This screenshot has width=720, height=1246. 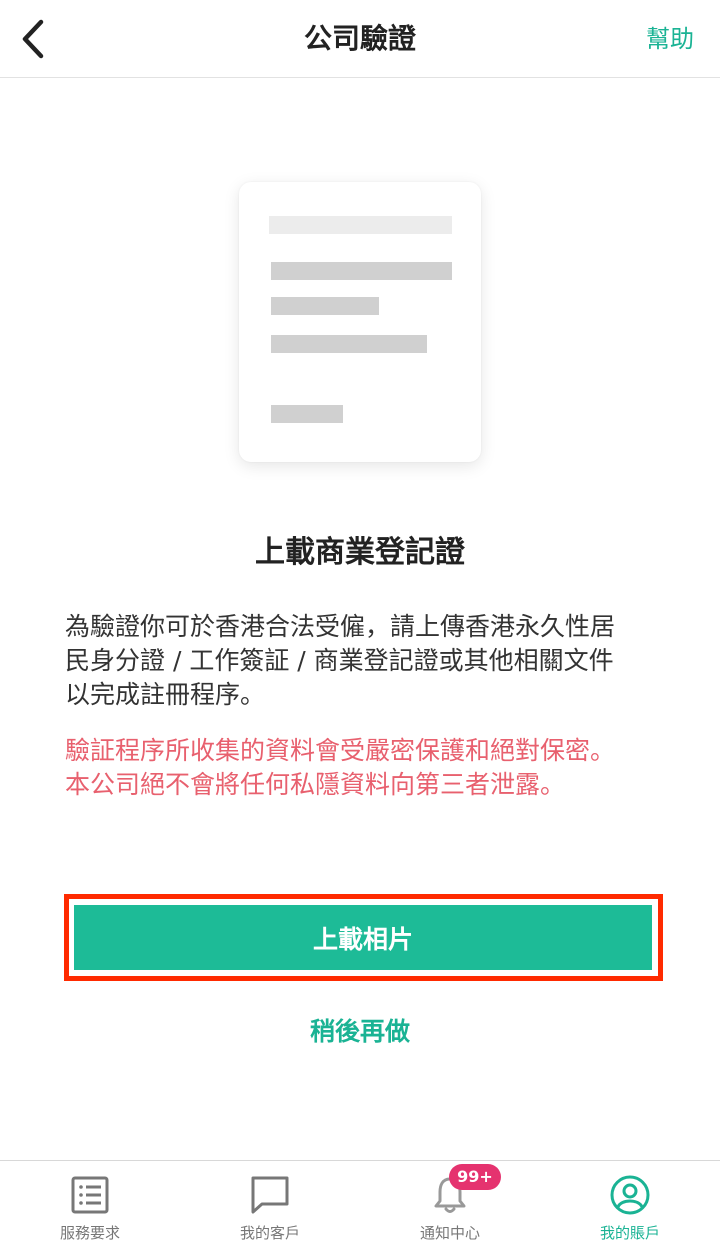 I want to click on section-heading: 上載商業登記證, so click(x=360, y=552).